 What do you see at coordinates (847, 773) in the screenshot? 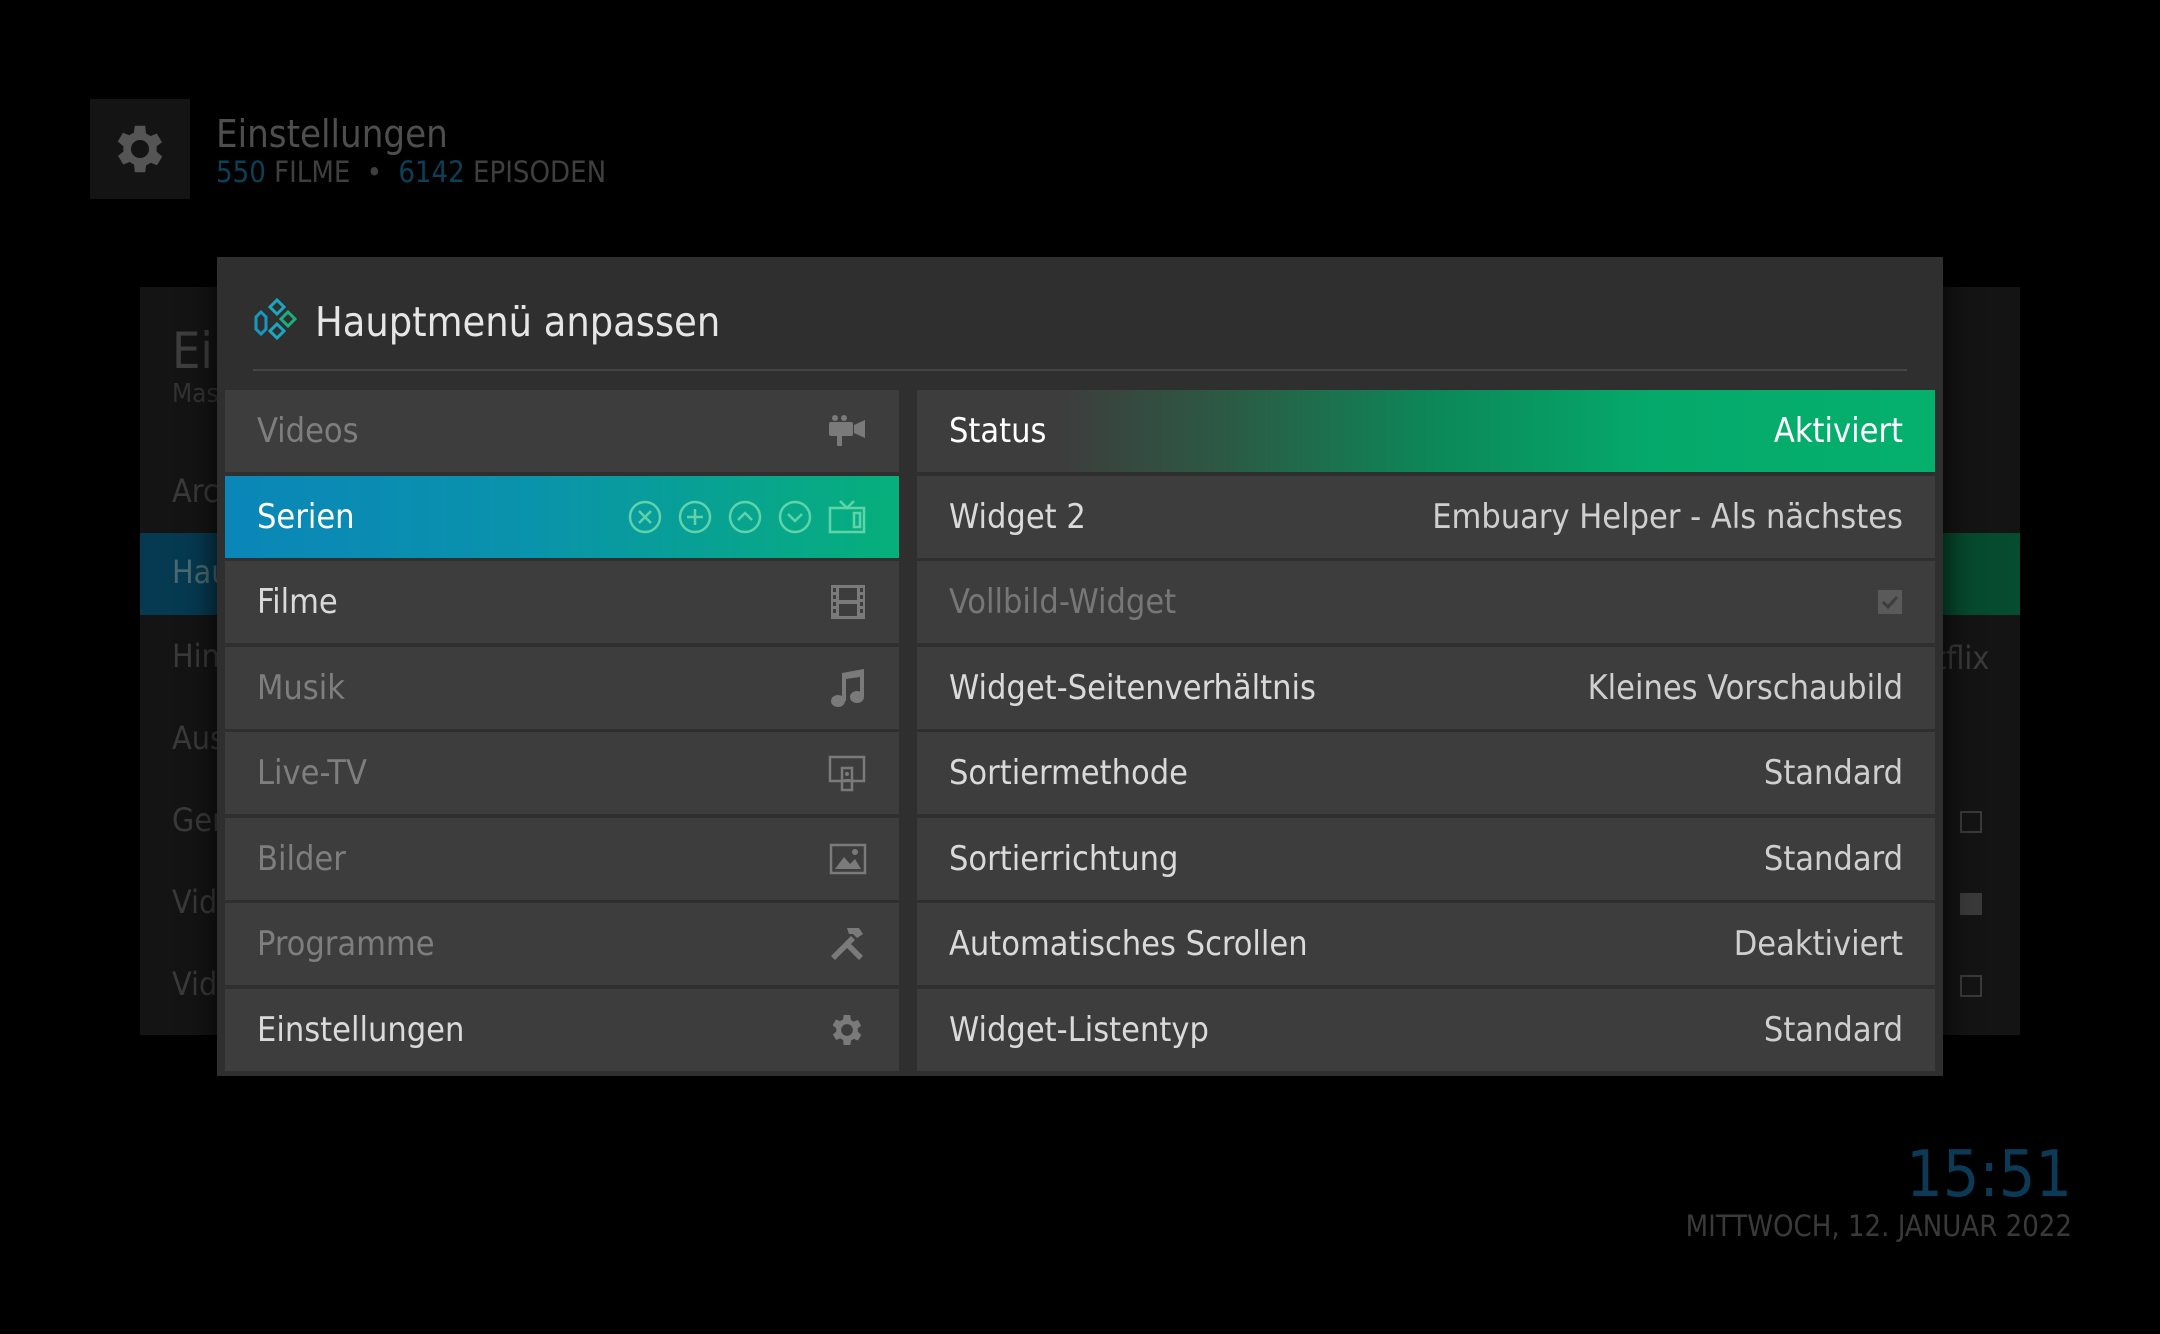
I see `live-tv-icon` at bounding box center [847, 773].